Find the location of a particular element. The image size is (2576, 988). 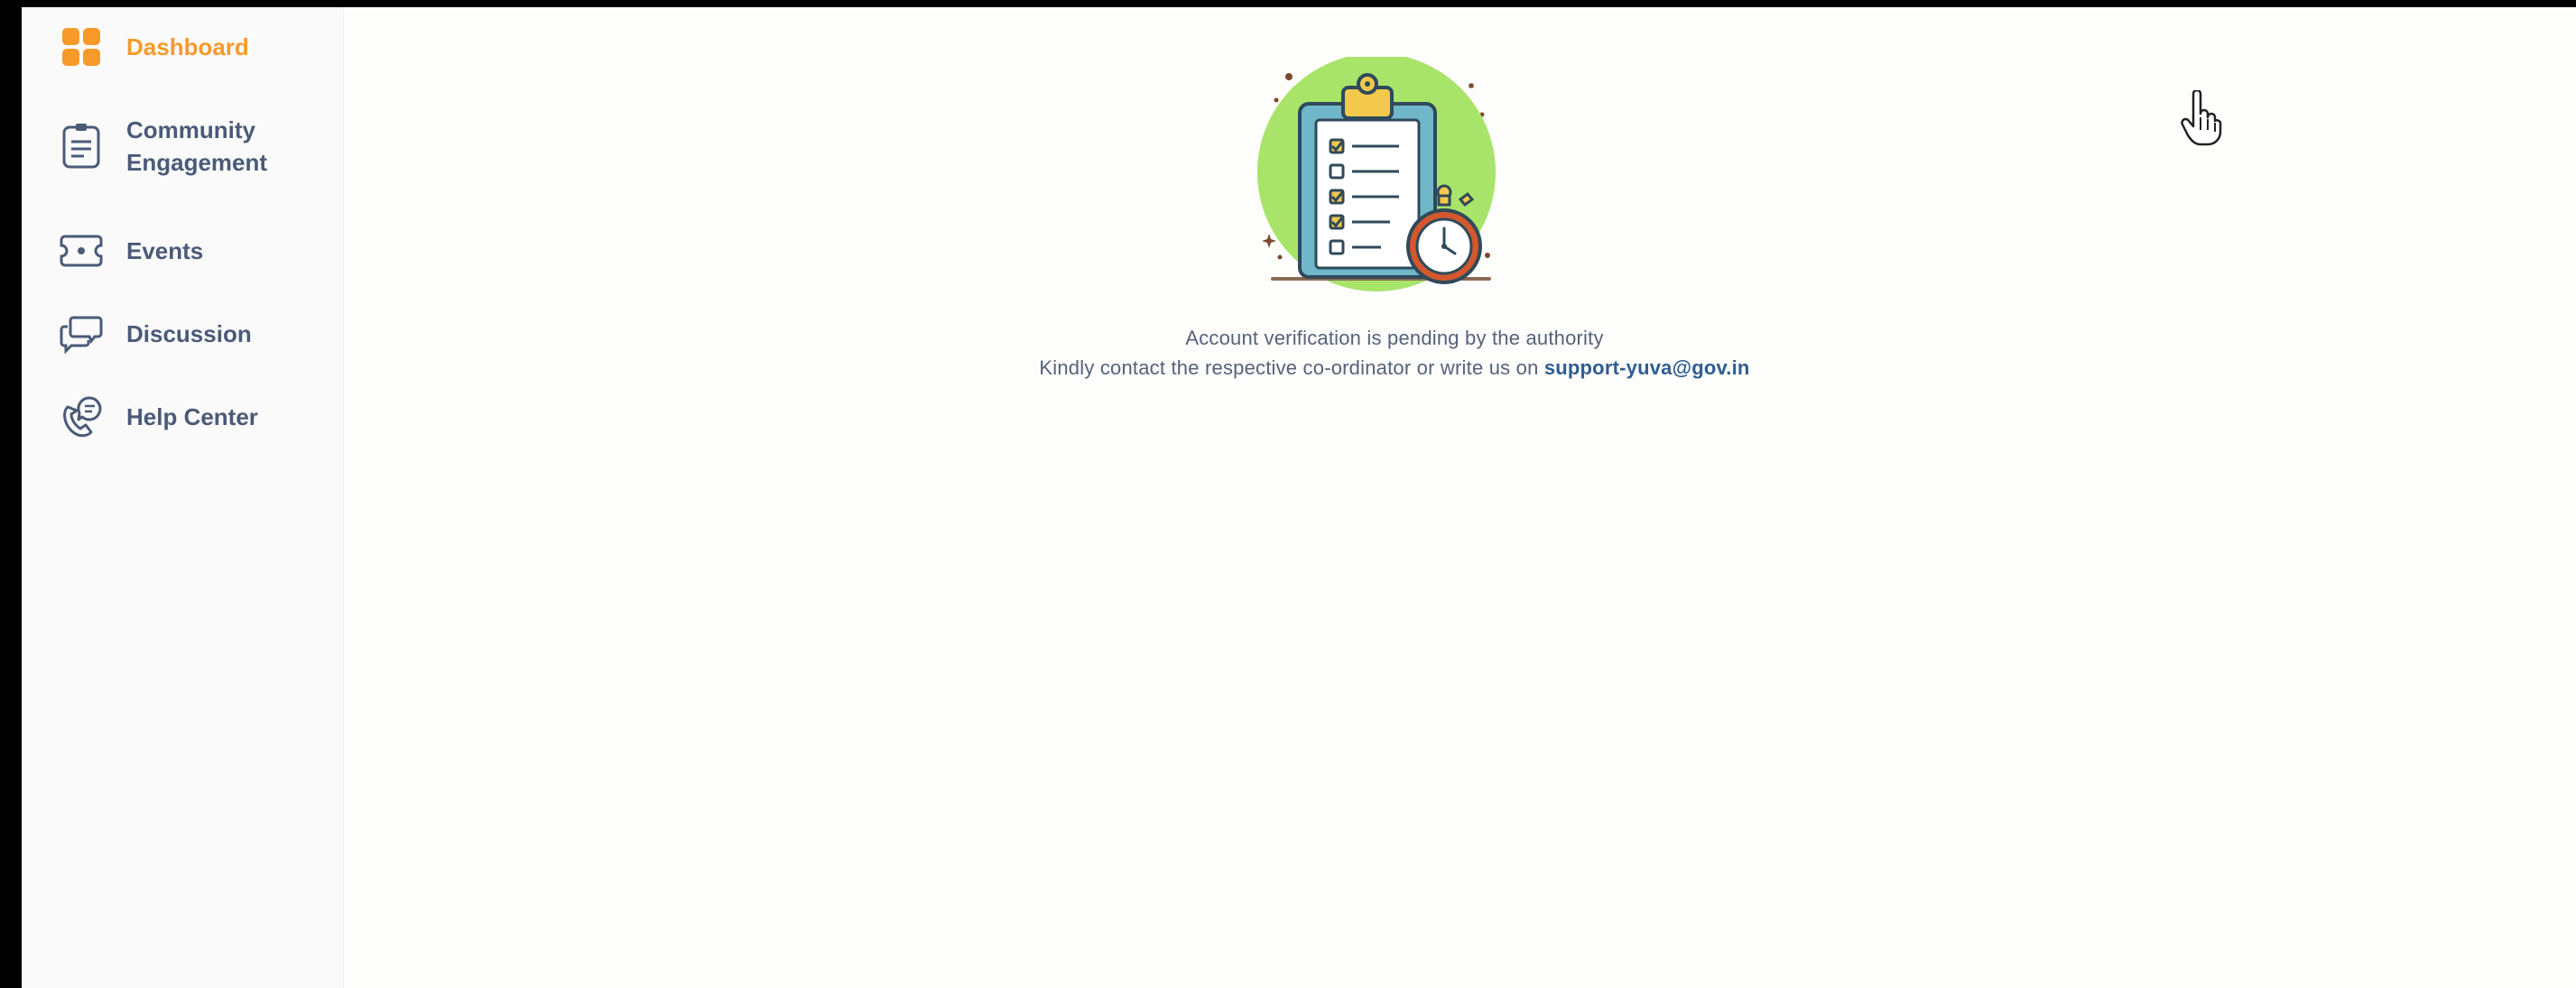

sidebar-item-community-engagement: Community Engagement is located at coordinates (173, 147).